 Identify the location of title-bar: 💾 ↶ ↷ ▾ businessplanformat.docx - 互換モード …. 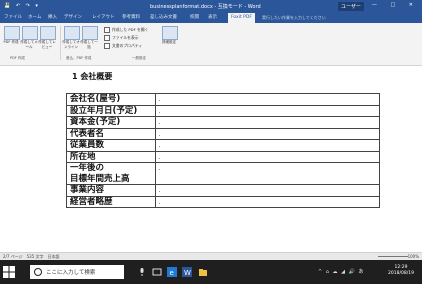
(211, 6).